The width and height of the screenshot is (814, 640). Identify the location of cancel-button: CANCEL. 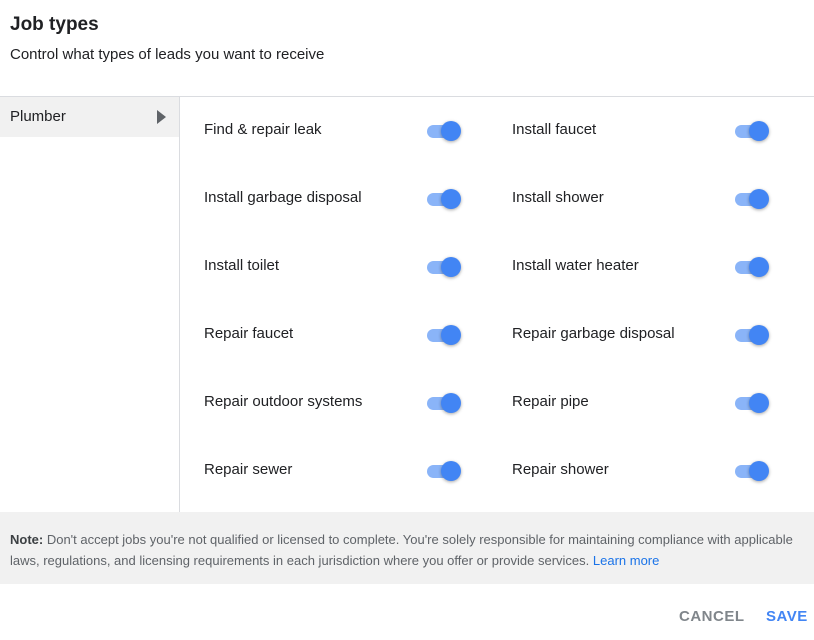
(712, 616).